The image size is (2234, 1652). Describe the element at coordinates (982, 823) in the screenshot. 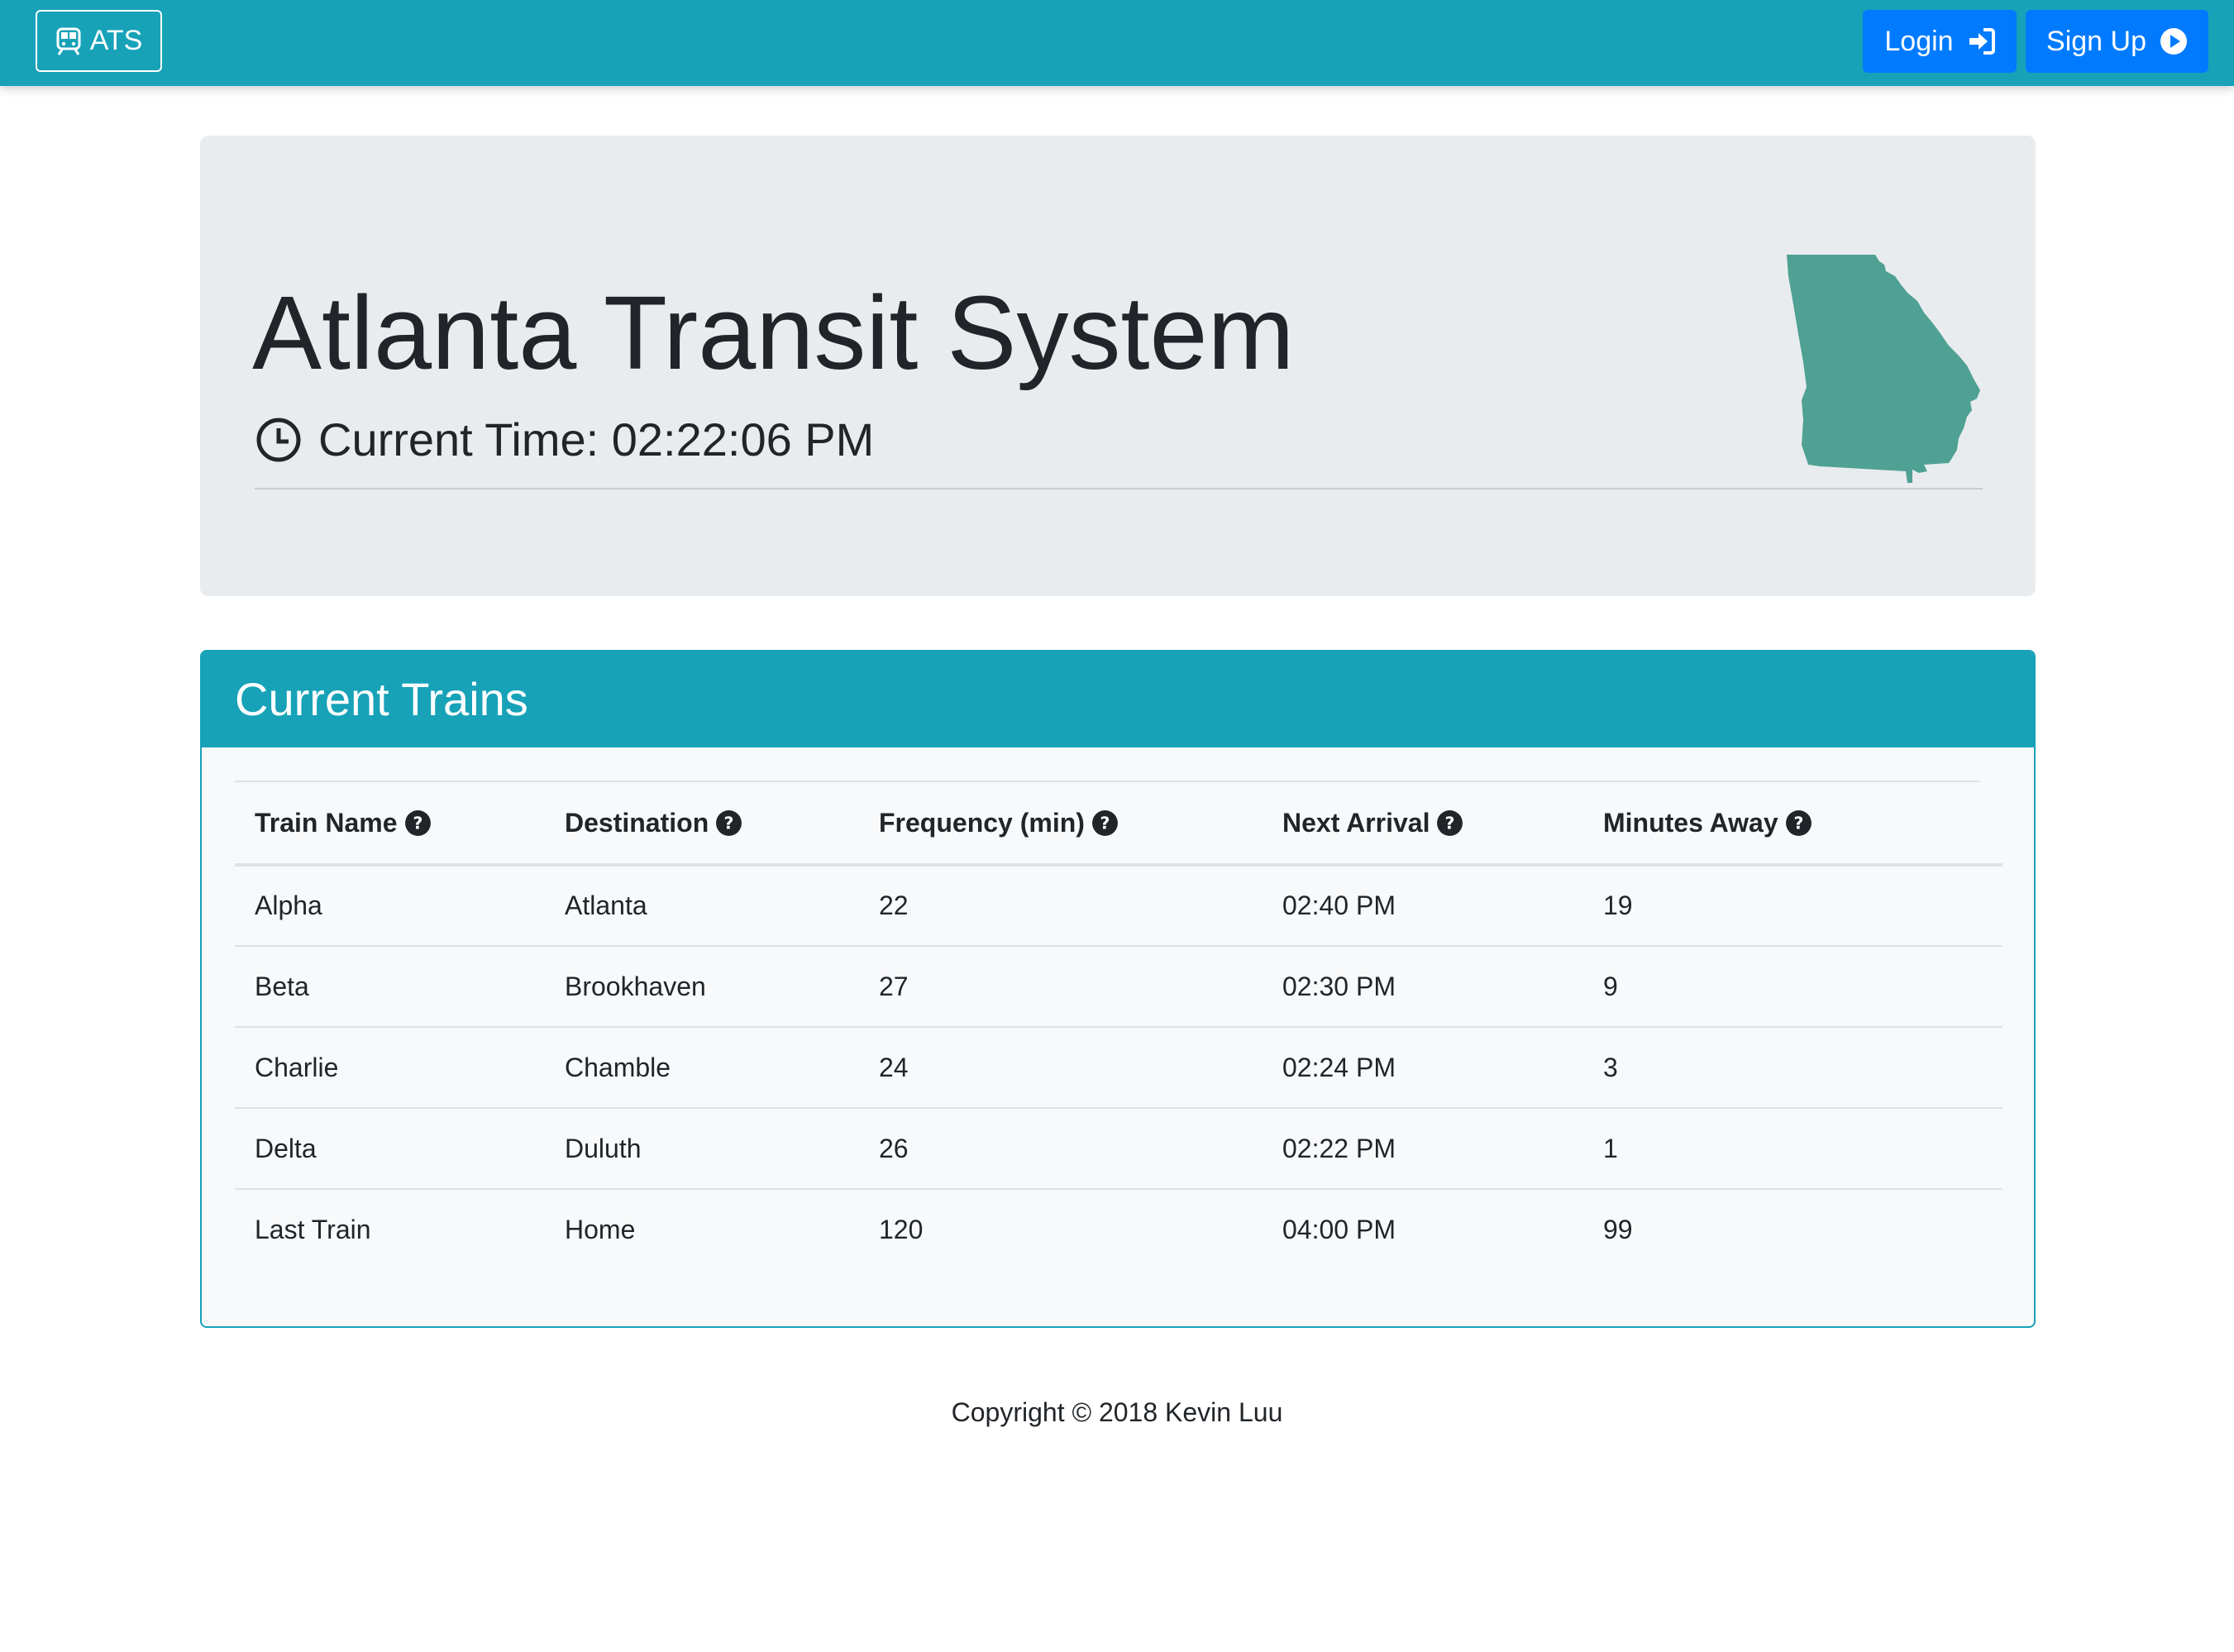

I see `column-header-label: Frequency (min)` at that location.